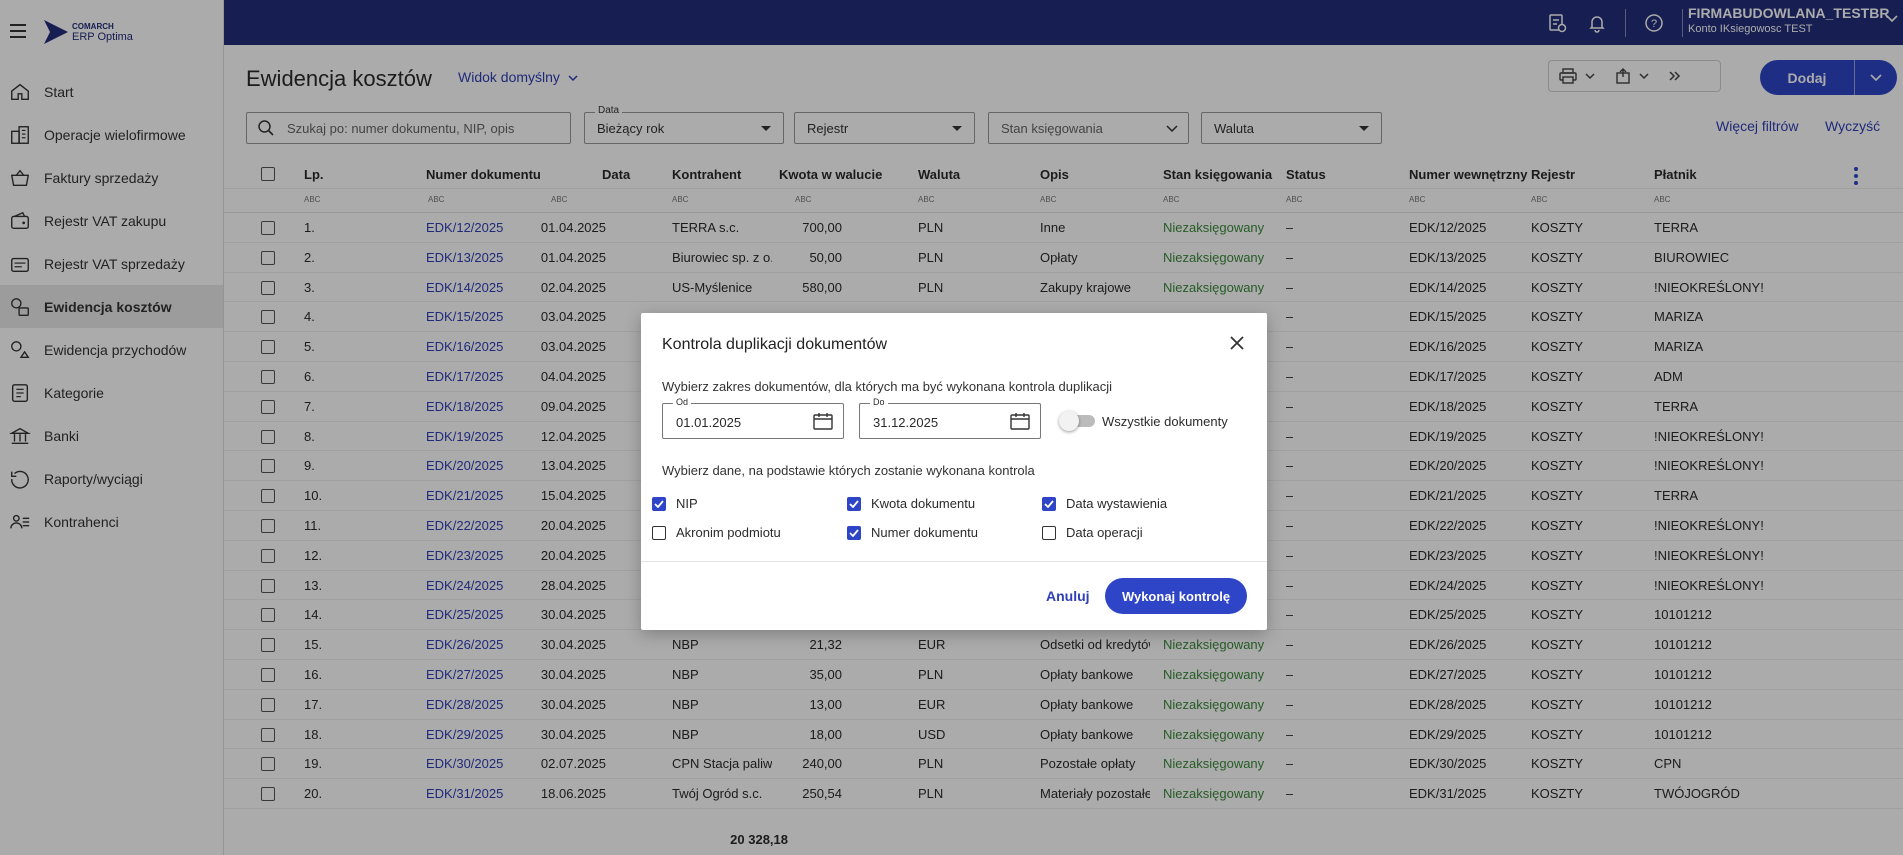  I want to click on date-from-label: Od, so click(682, 402).